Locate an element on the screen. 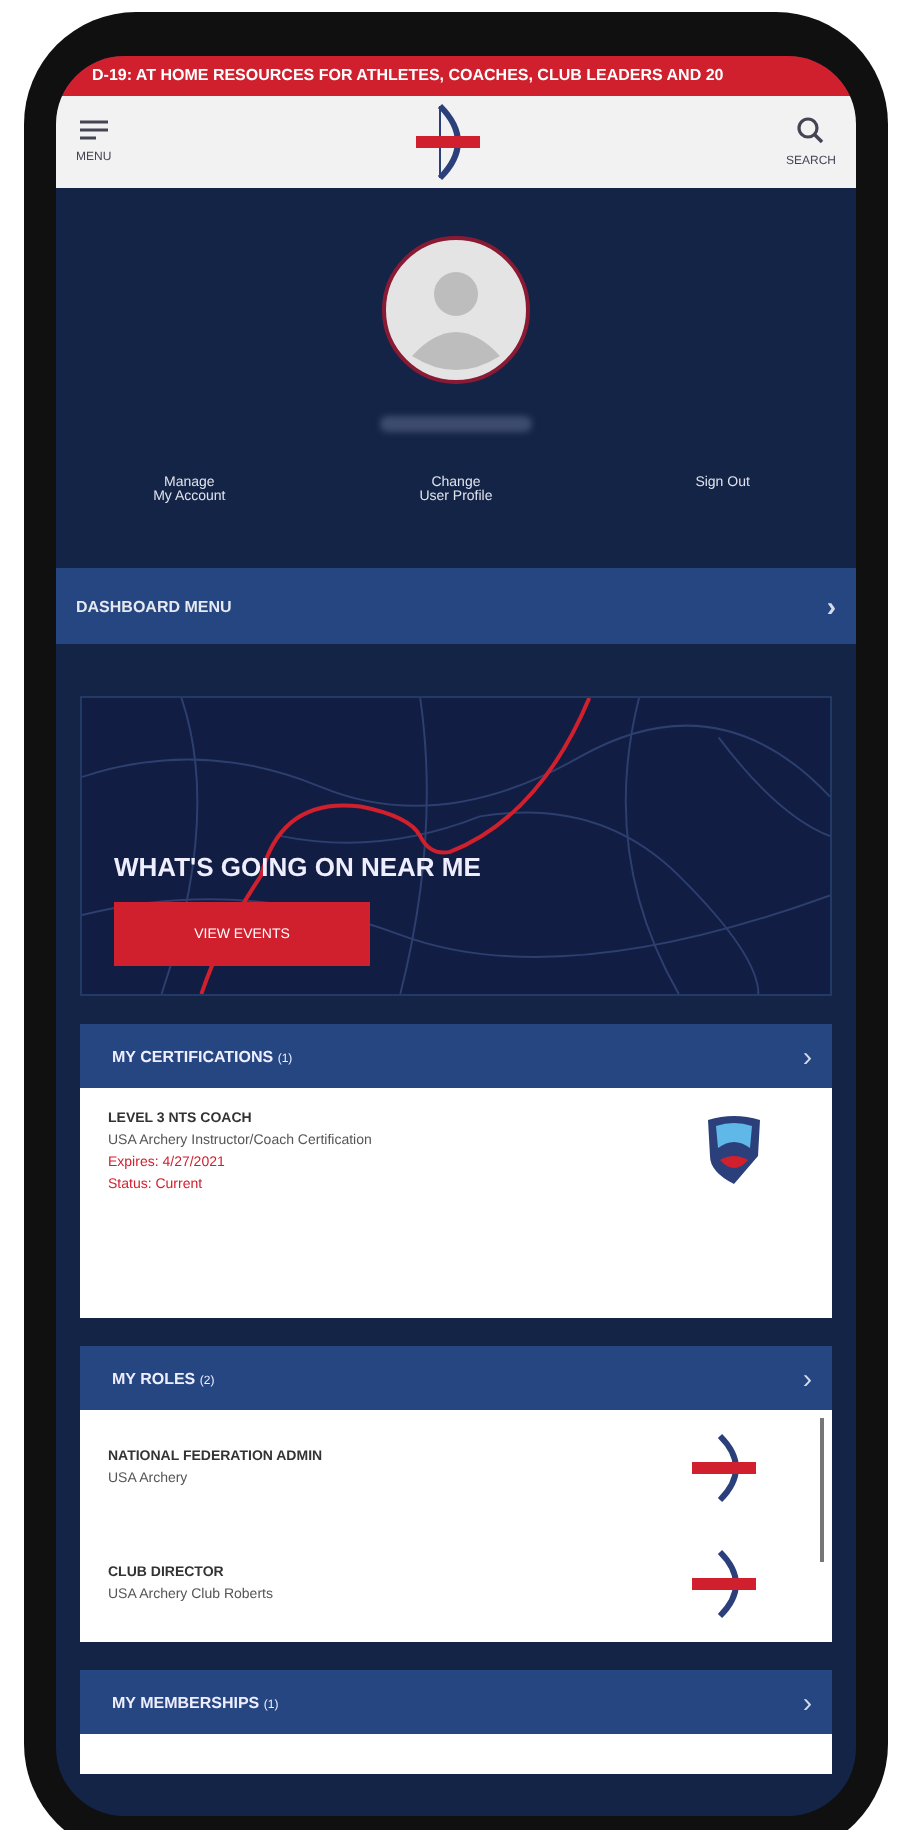 This screenshot has width=902, height=1830. menu-icon is located at coordinates (93, 130).